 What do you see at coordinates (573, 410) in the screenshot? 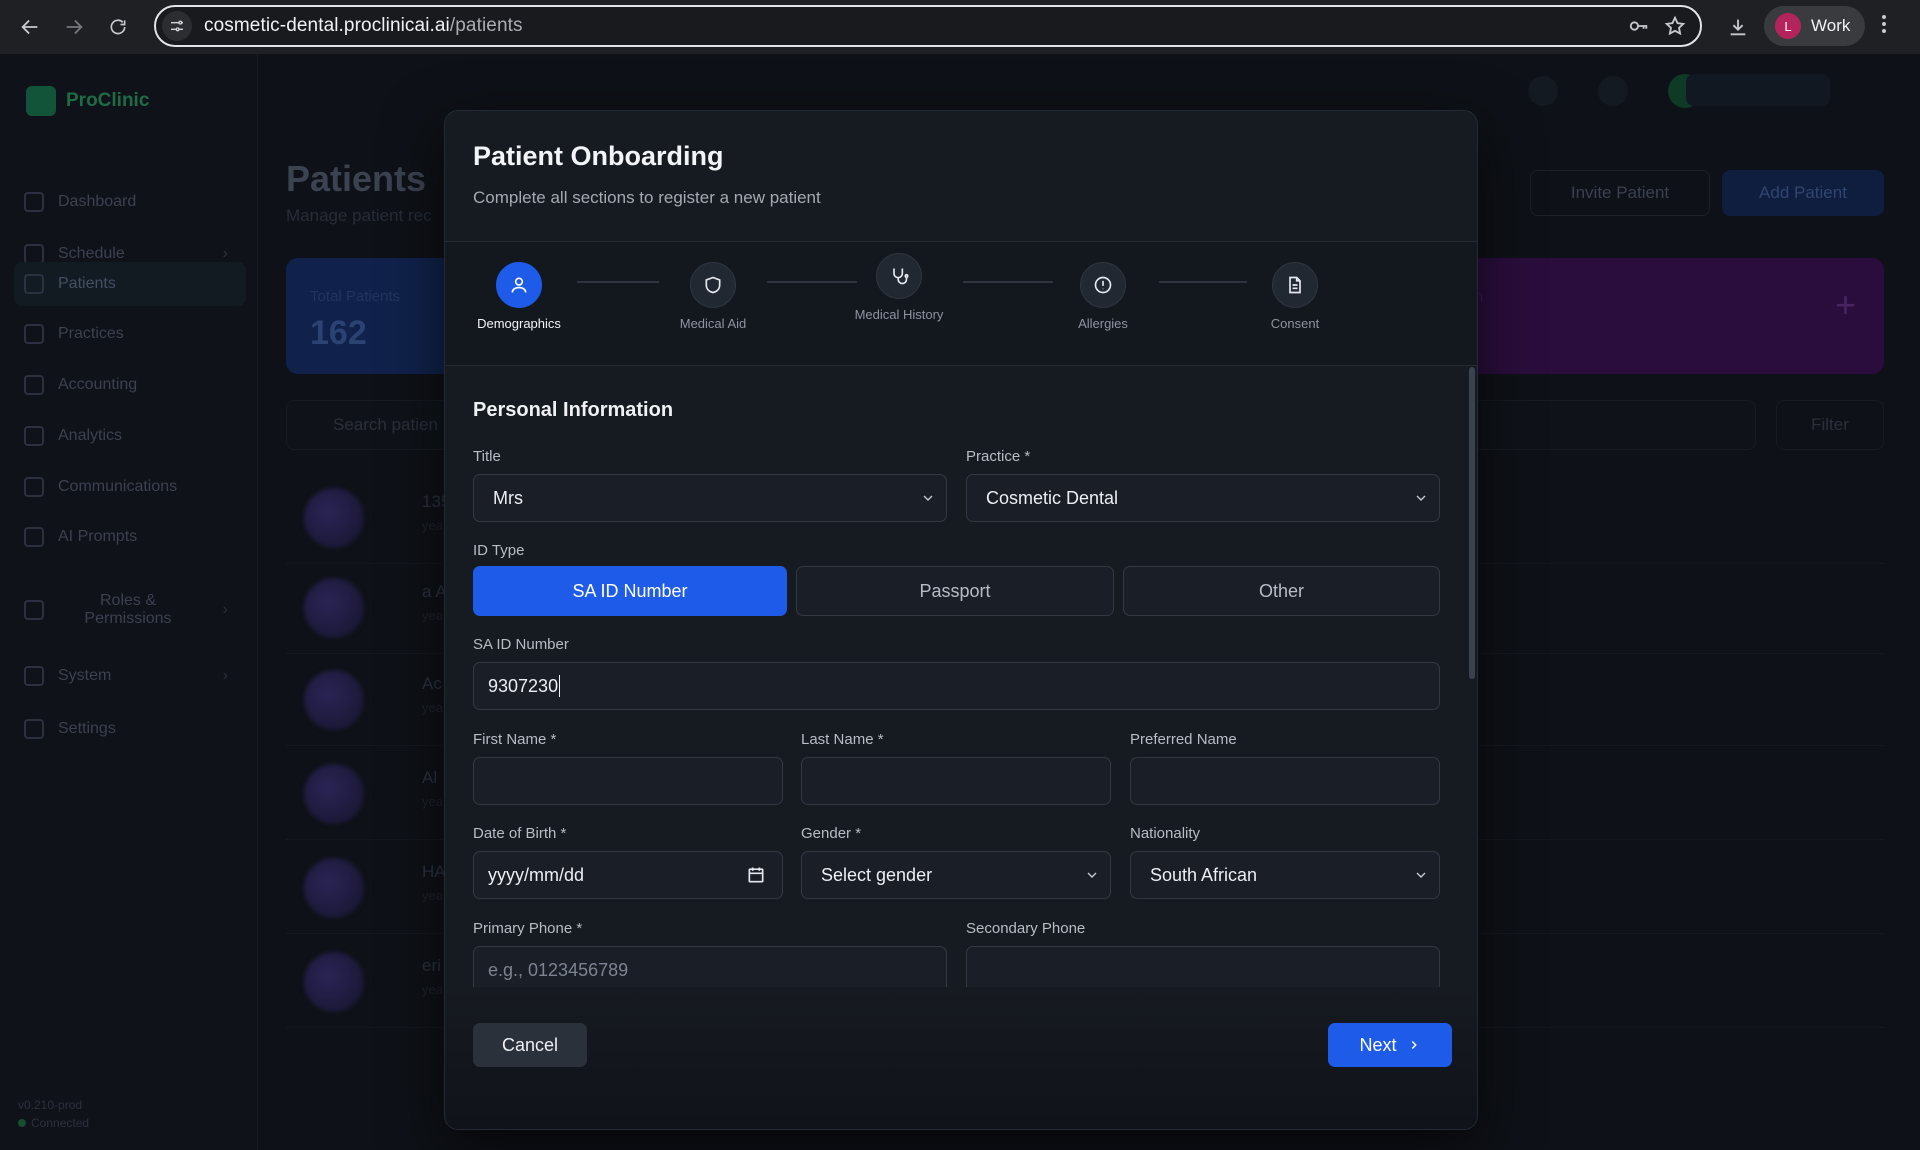
I see `section-title: Personal Information` at bounding box center [573, 410].